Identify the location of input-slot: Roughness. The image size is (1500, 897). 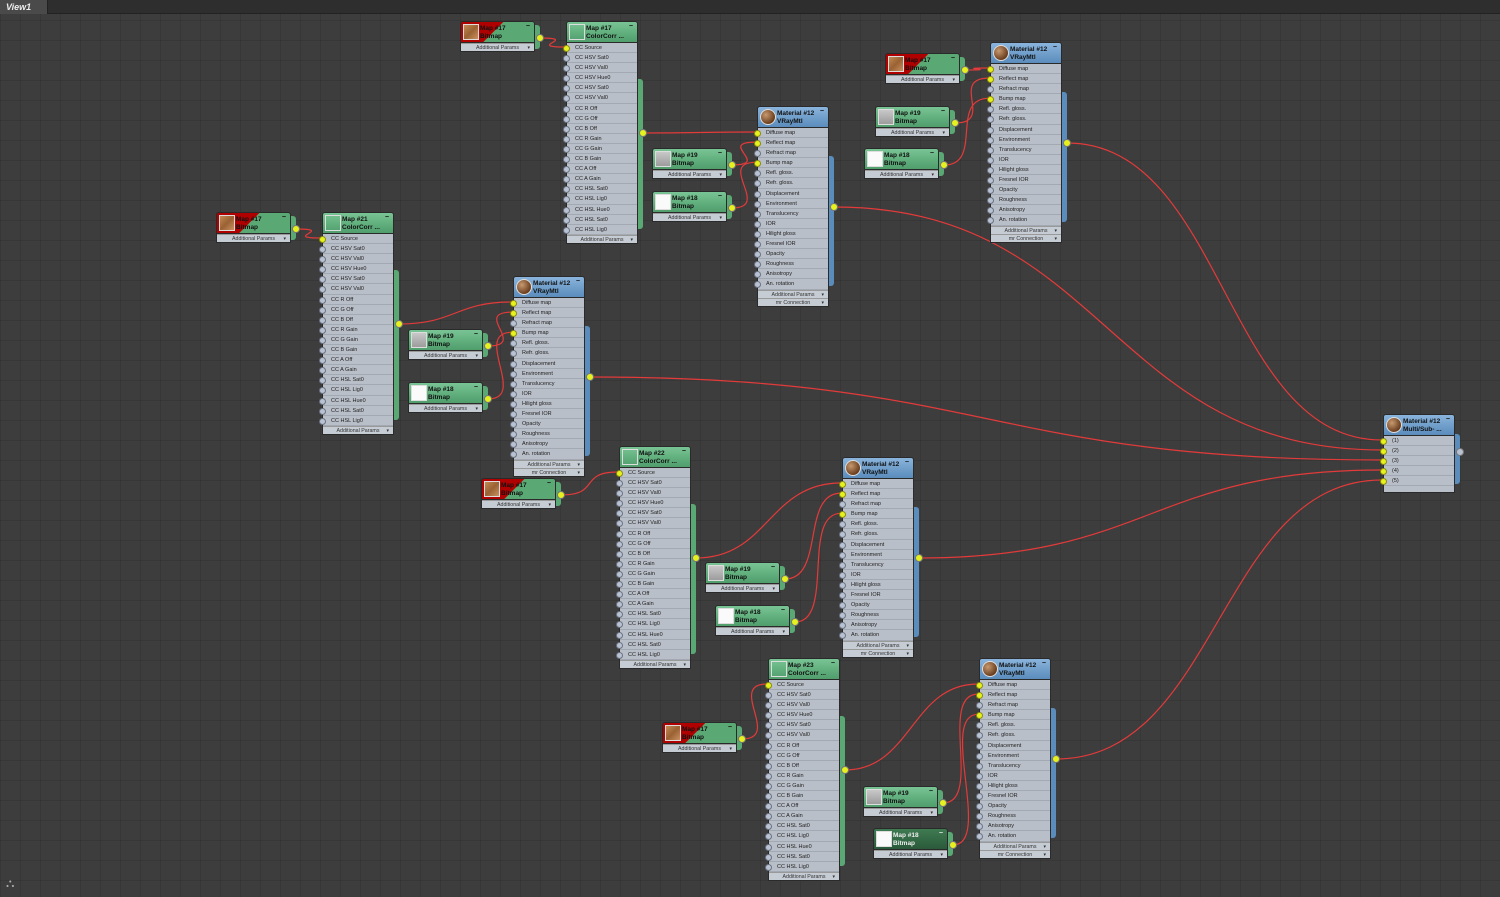
(1013, 816).